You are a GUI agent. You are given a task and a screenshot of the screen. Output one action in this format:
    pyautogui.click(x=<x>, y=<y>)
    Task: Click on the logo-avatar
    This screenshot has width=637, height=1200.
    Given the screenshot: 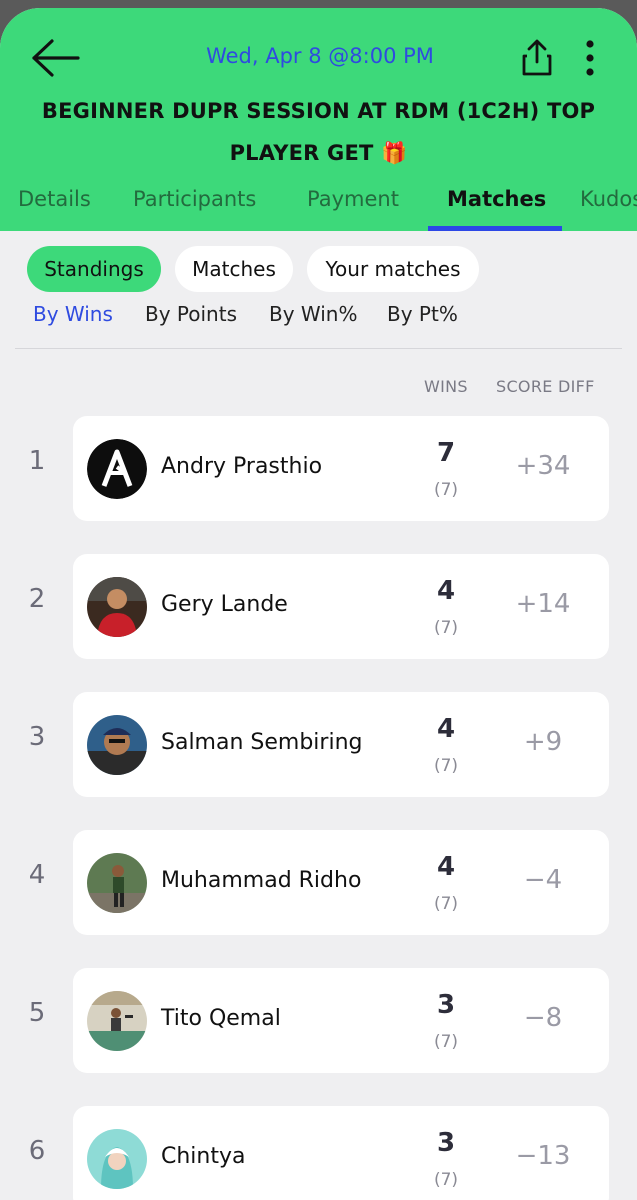 What is the action you would take?
    pyautogui.click(x=117, y=469)
    